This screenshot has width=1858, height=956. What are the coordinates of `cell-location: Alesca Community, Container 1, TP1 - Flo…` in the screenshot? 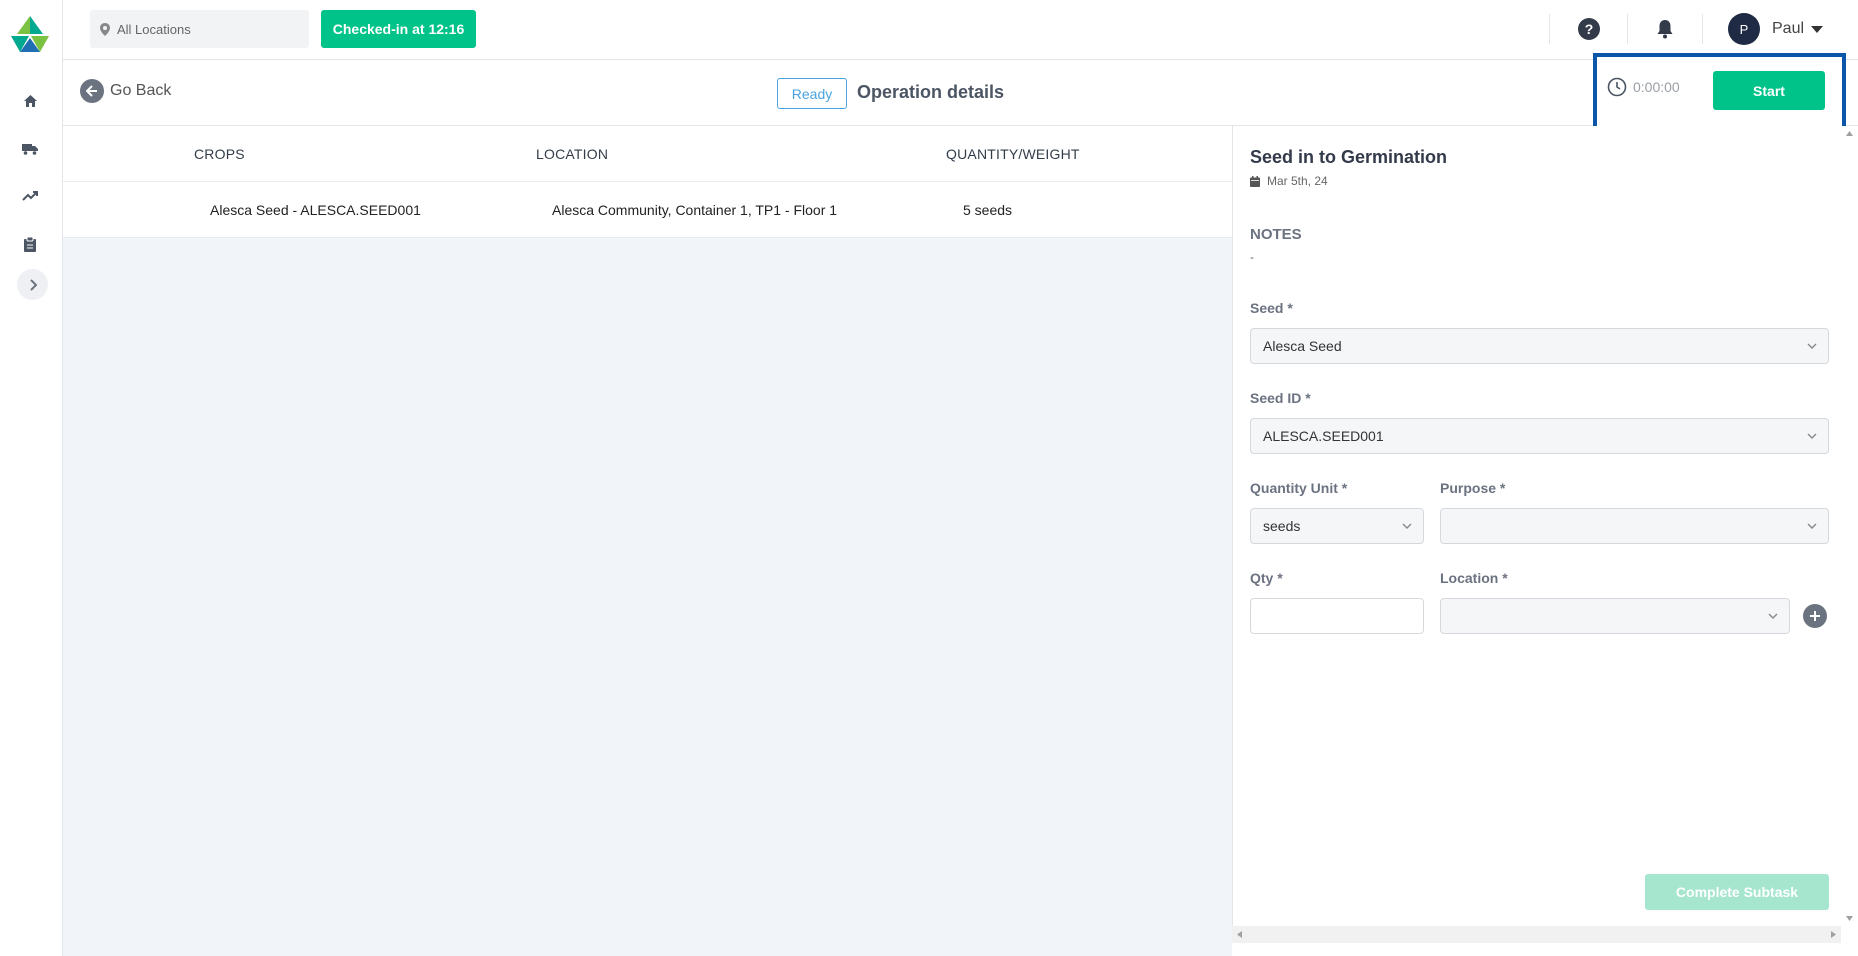 It's located at (695, 210).